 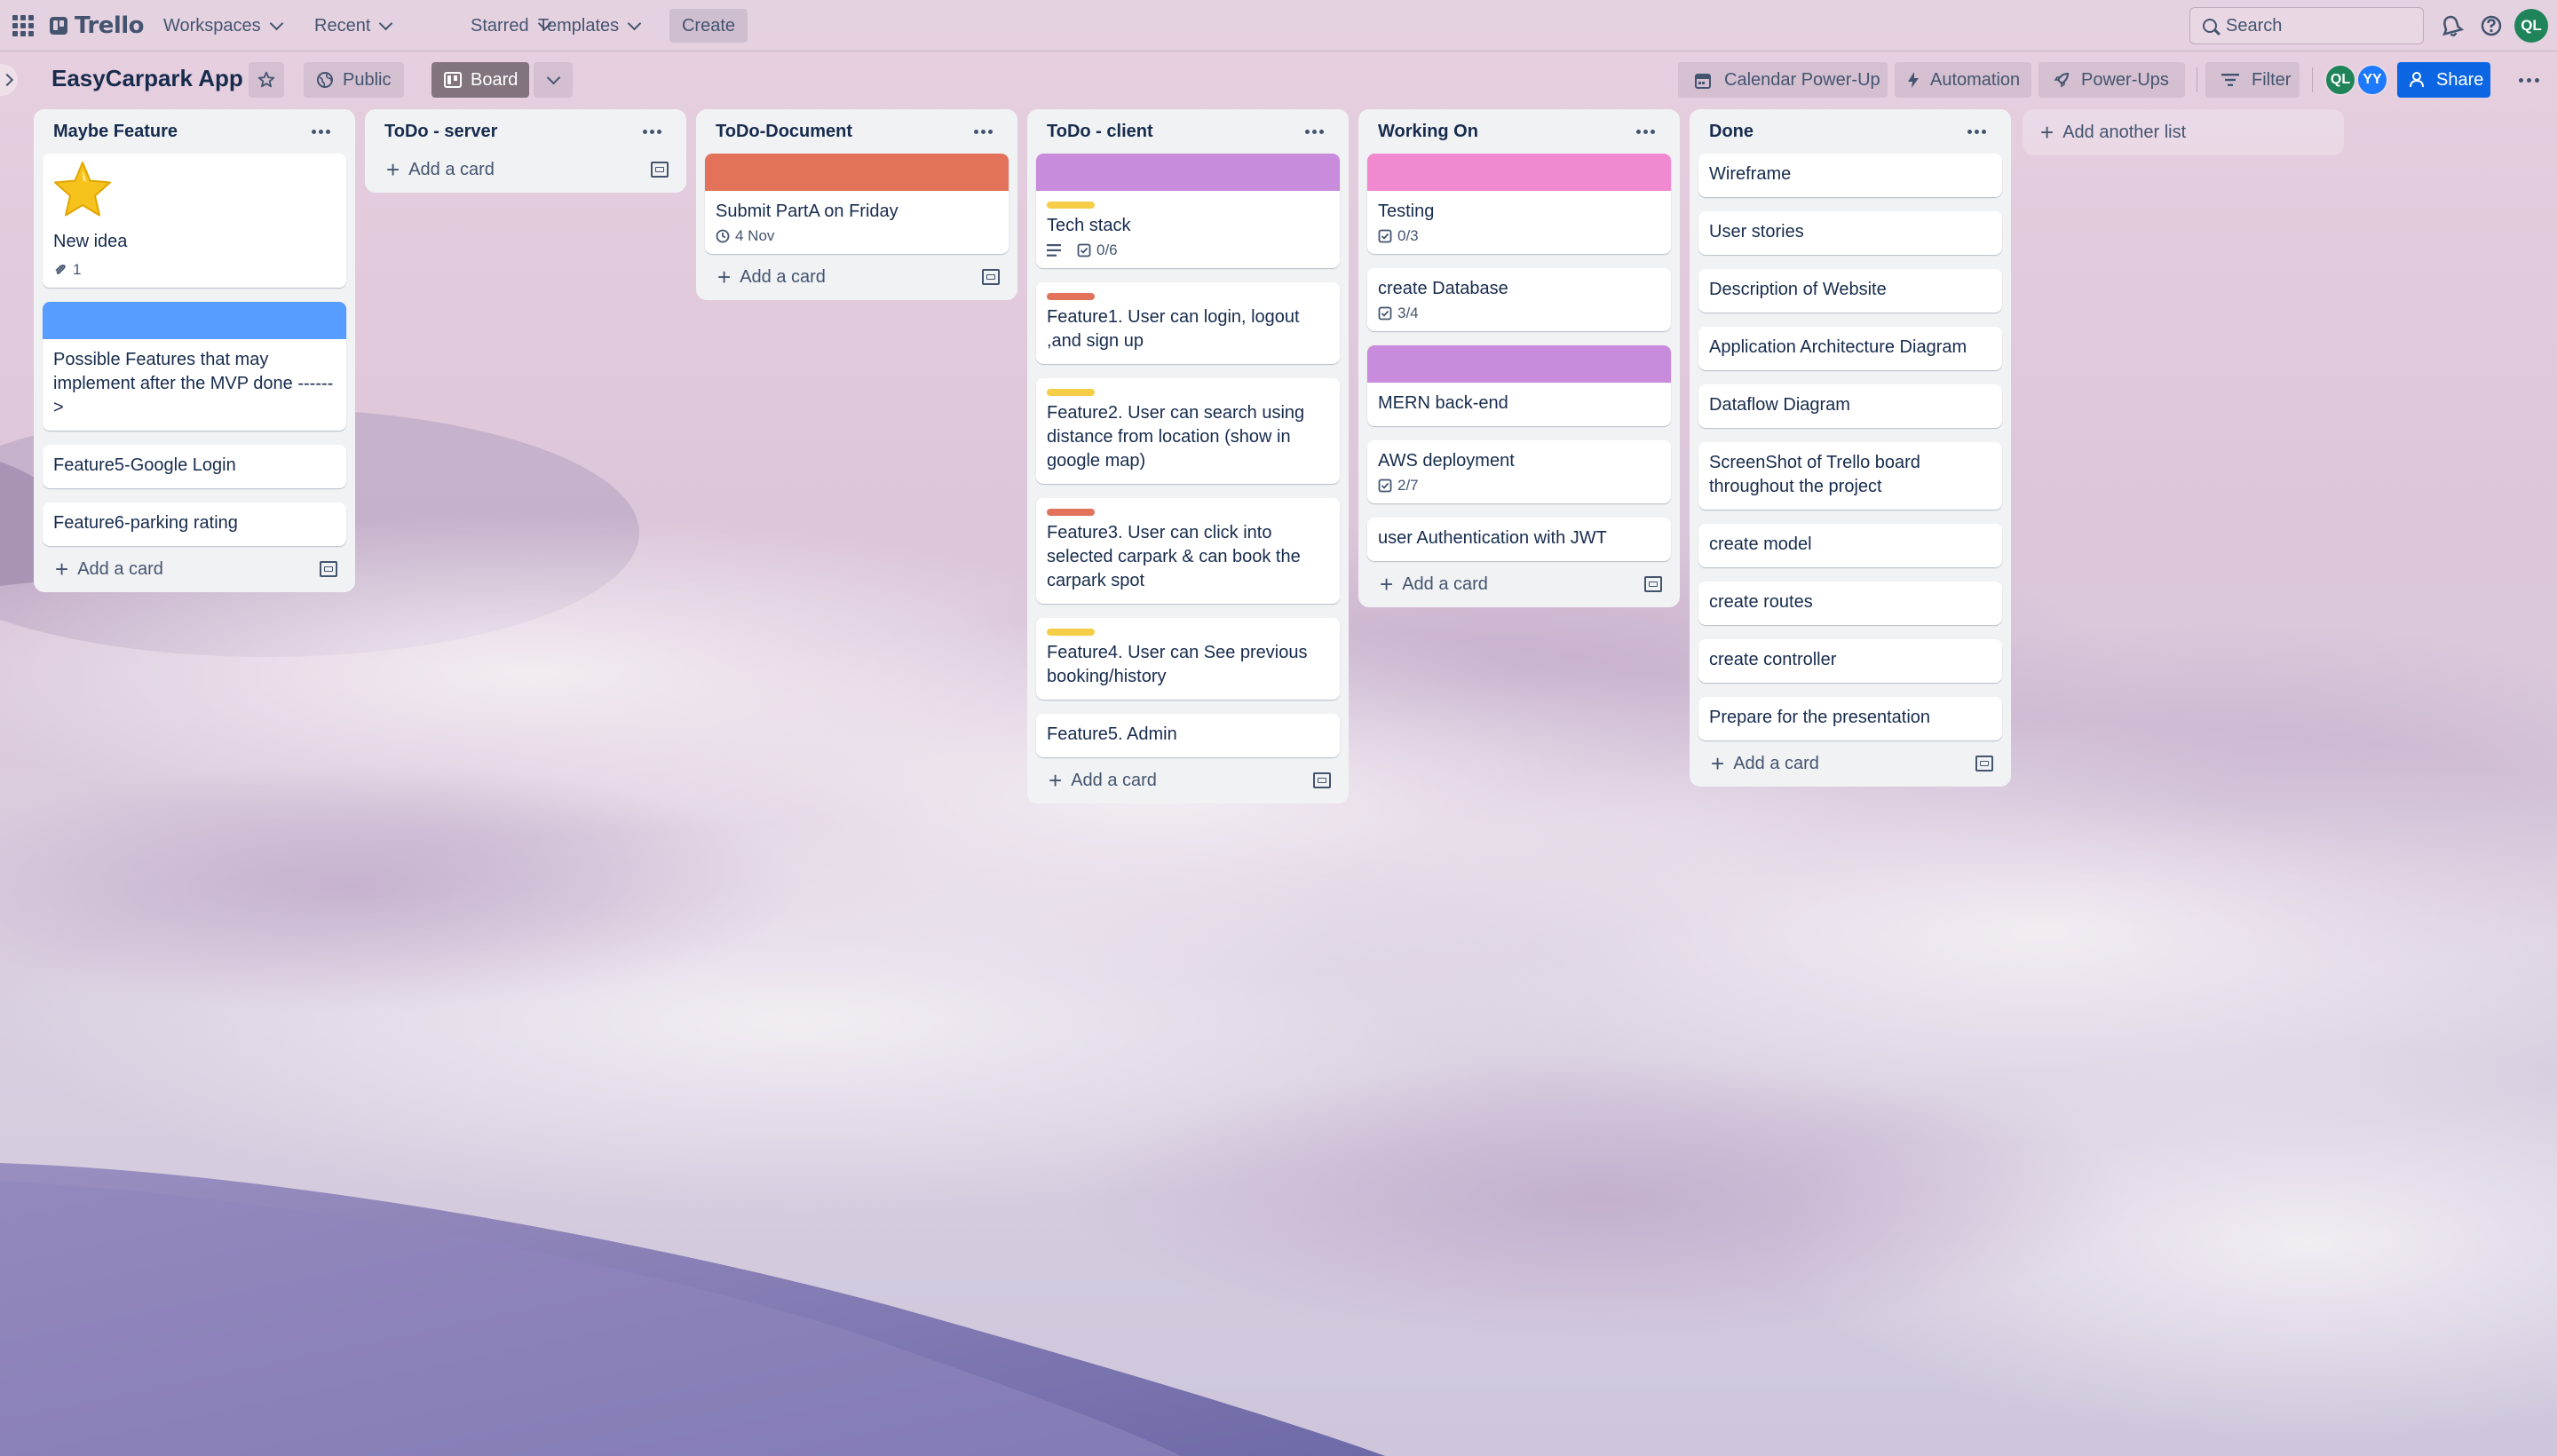 I want to click on calendar-power-up-button: Calendar Power-Up, so click(x=1783, y=80).